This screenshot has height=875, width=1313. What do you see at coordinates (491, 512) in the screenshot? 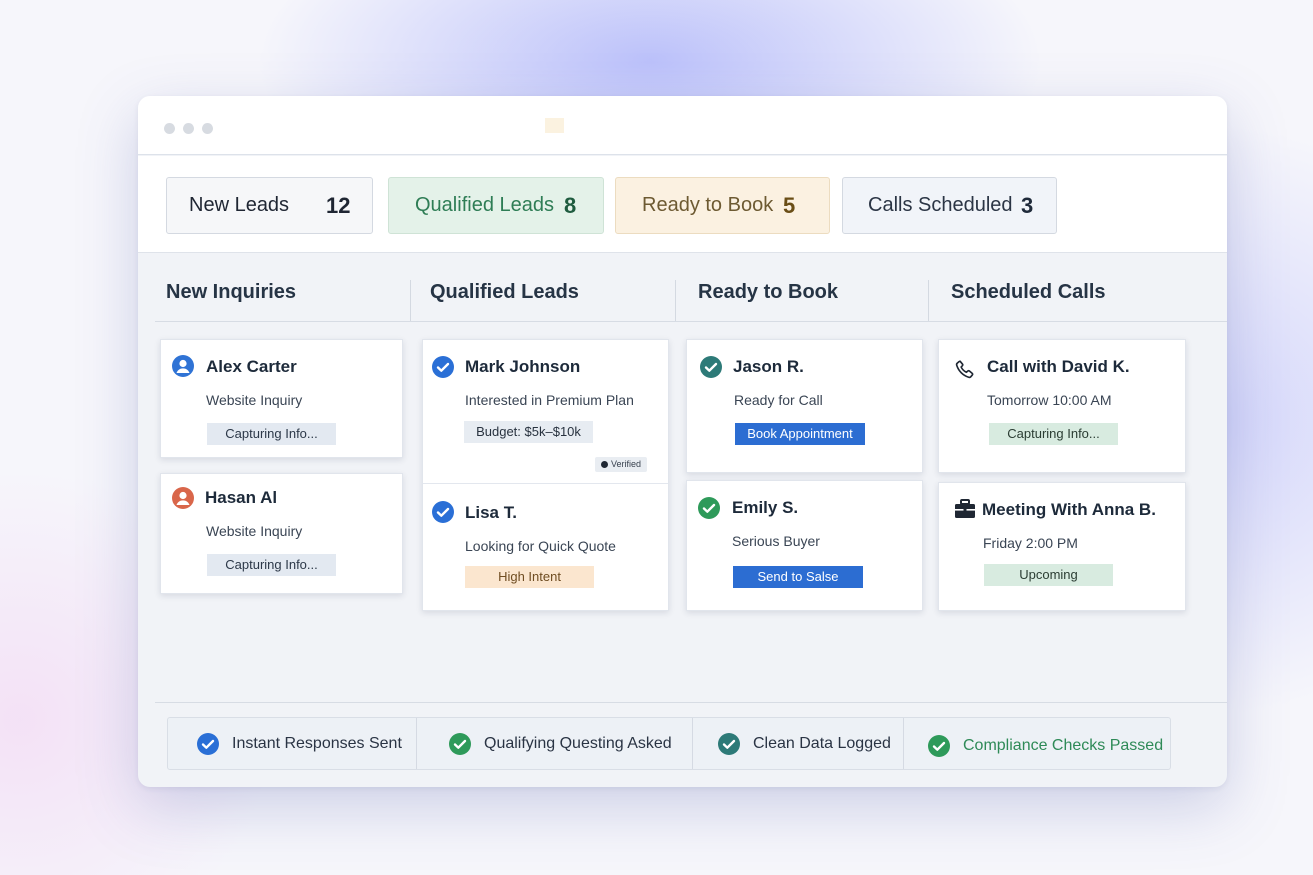
I see `lead-name: Lisa T.` at bounding box center [491, 512].